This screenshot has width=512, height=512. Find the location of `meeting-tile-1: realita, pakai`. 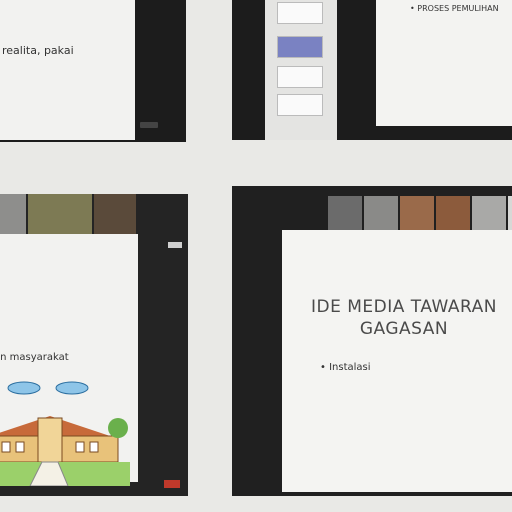

meeting-tile-1: realita, pakai is located at coordinates (93, 71).